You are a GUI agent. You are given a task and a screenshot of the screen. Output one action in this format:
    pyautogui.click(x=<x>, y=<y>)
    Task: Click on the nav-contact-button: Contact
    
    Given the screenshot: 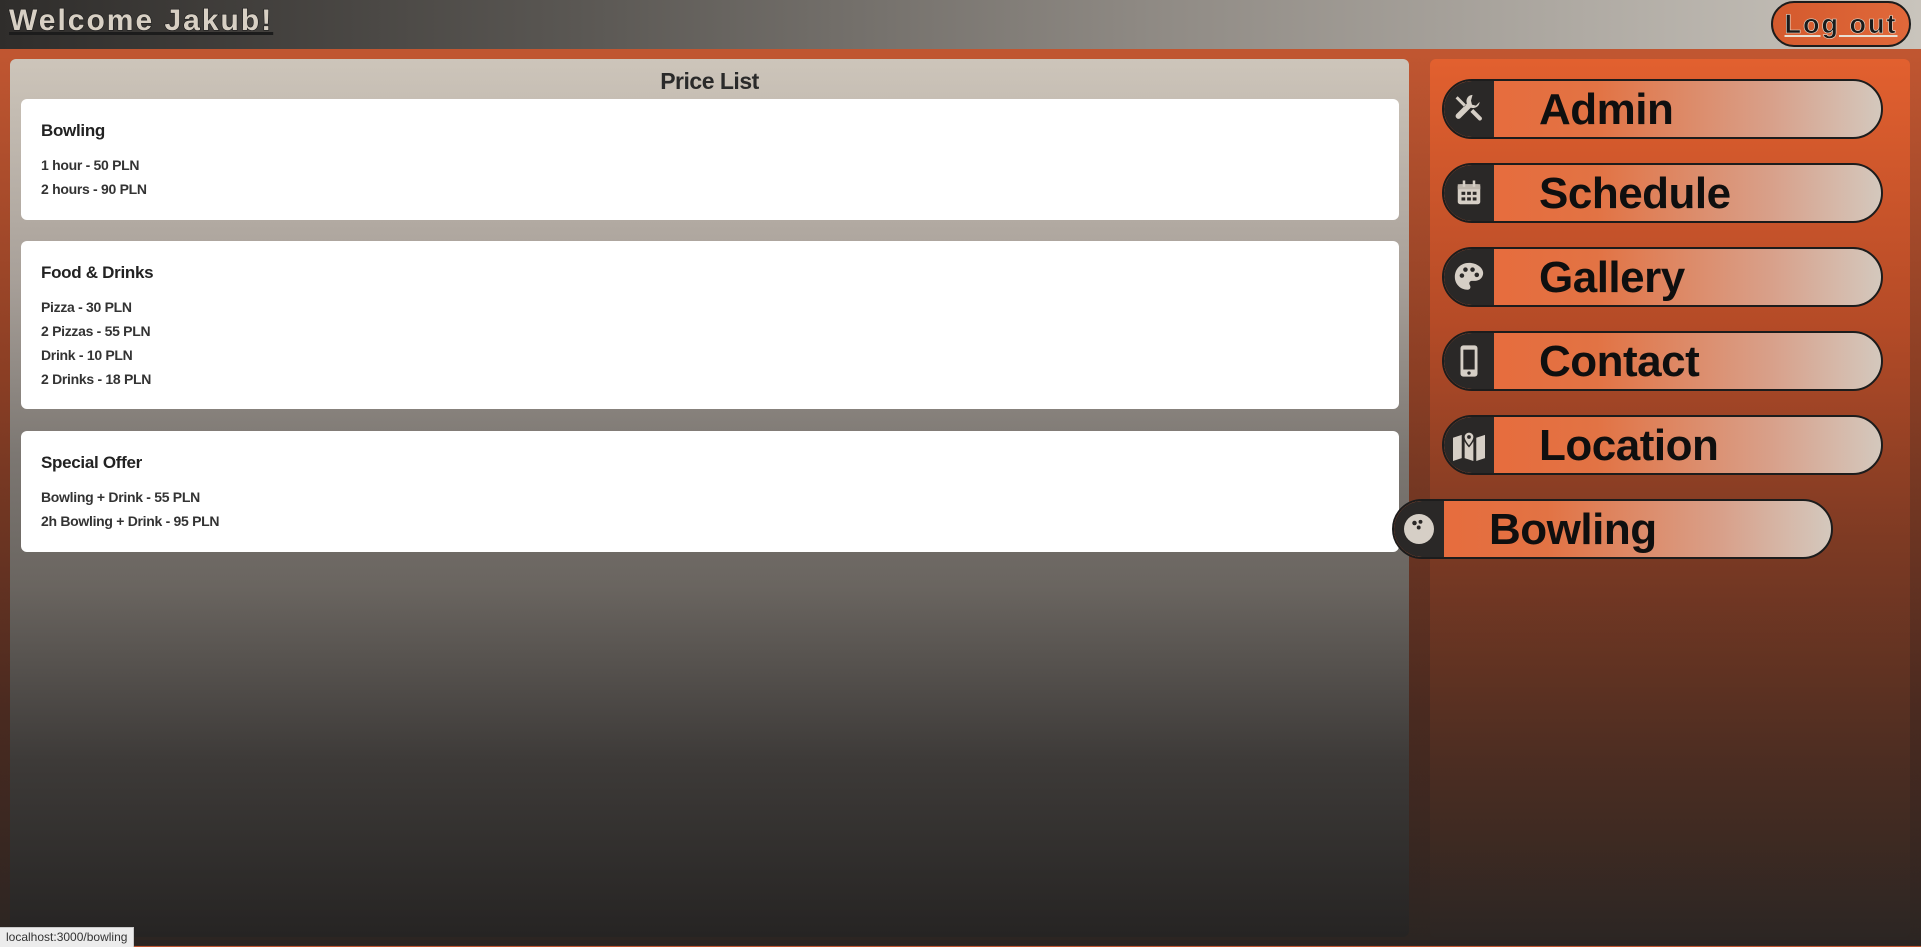 What is the action you would take?
    pyautogui.click(x=1662, y=361)
    